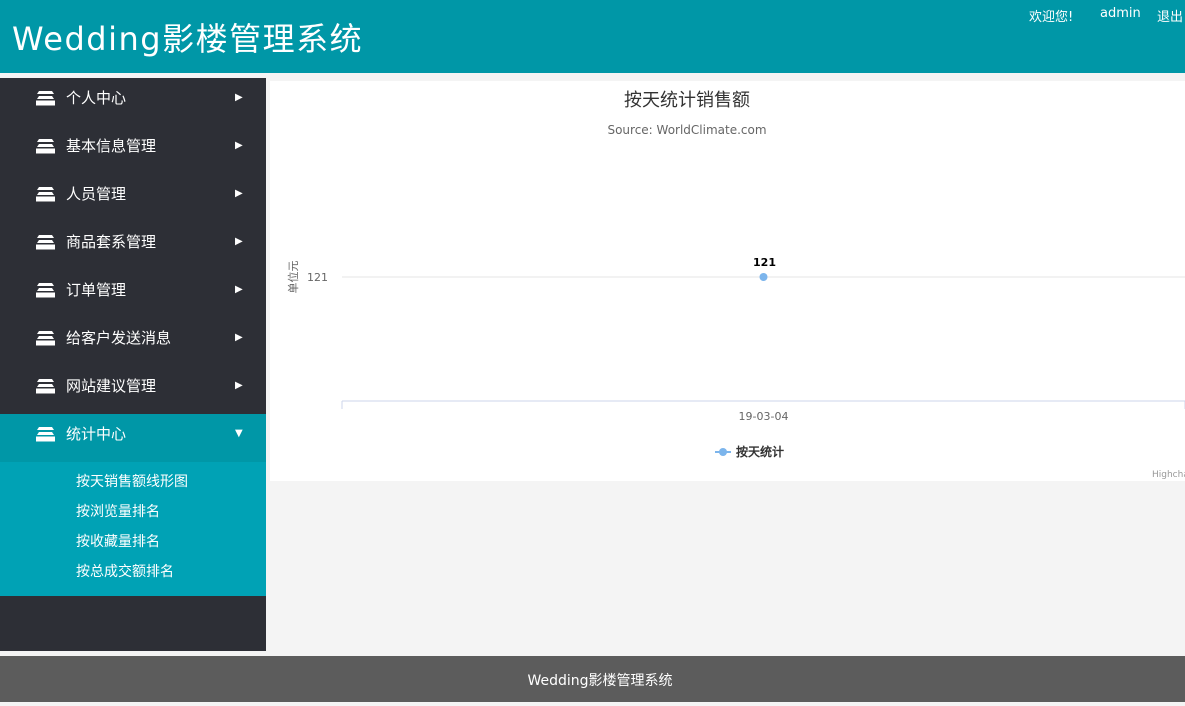 This screenshot has width=1185, height=706. Describe the element at coordinates (111, 146) in the screenshot. I see `sidebar-item-label: 基本信息管理` at that location.